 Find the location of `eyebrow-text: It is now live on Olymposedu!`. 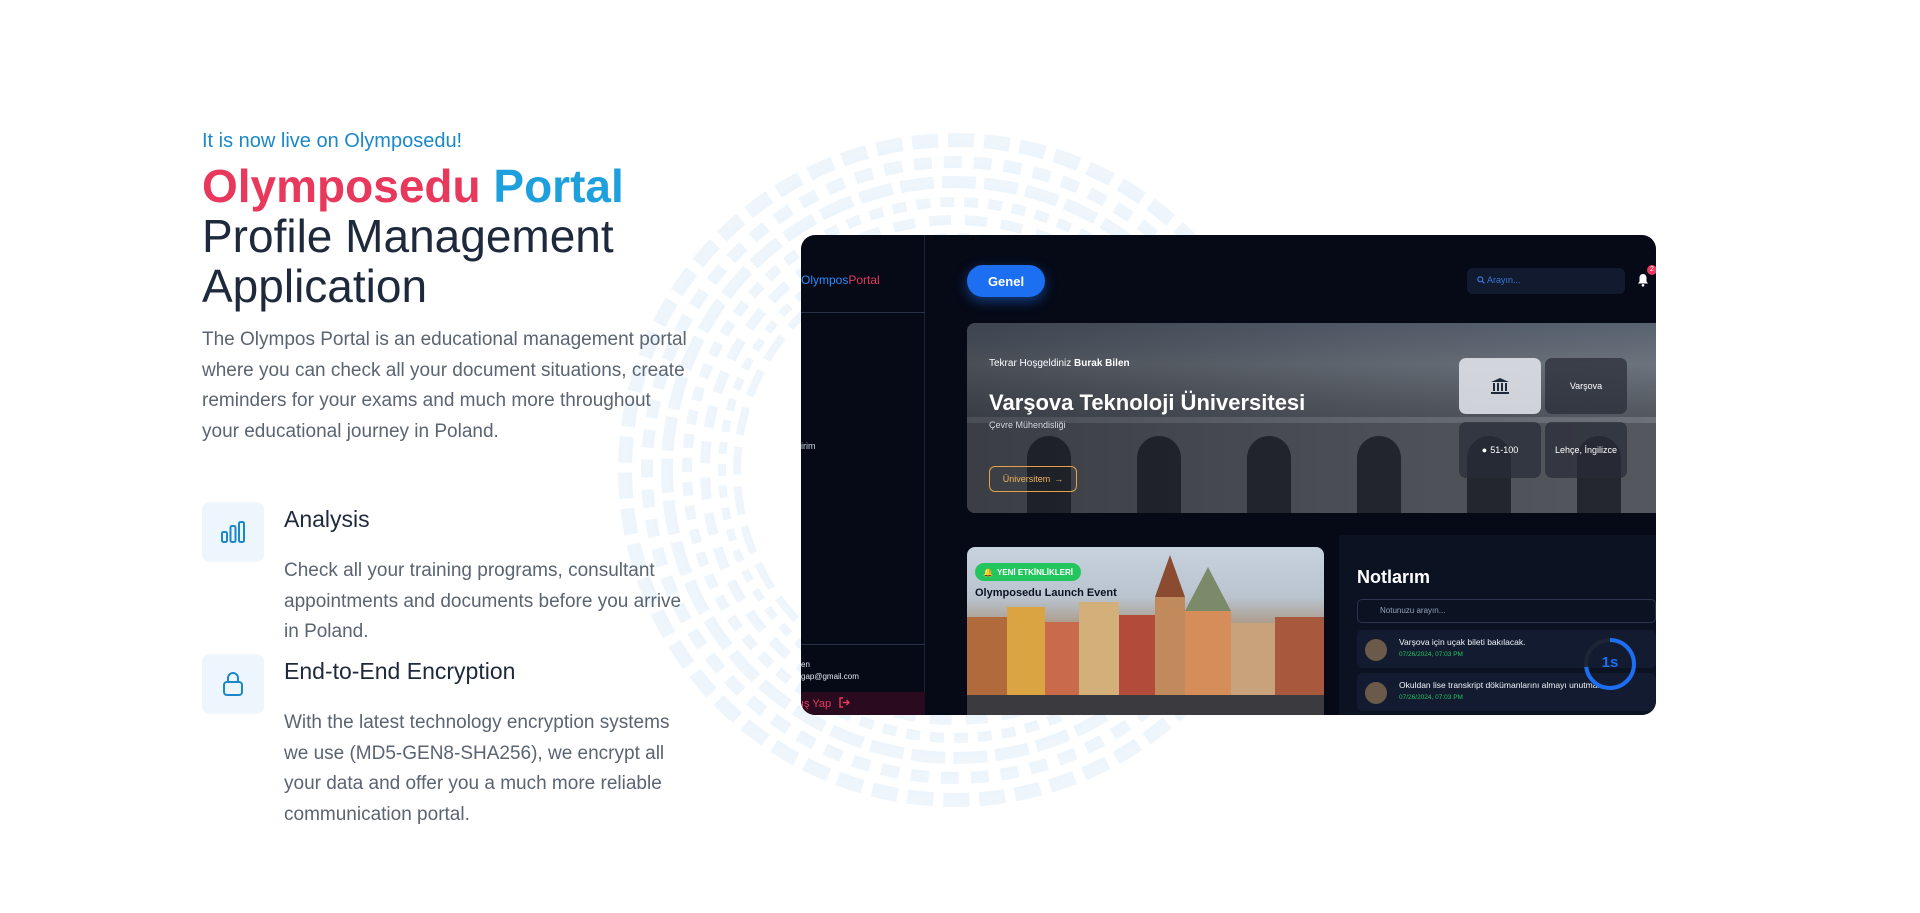

eyebrow-text: It is now live on Olymposedu! is located at coordinates (332, 141).